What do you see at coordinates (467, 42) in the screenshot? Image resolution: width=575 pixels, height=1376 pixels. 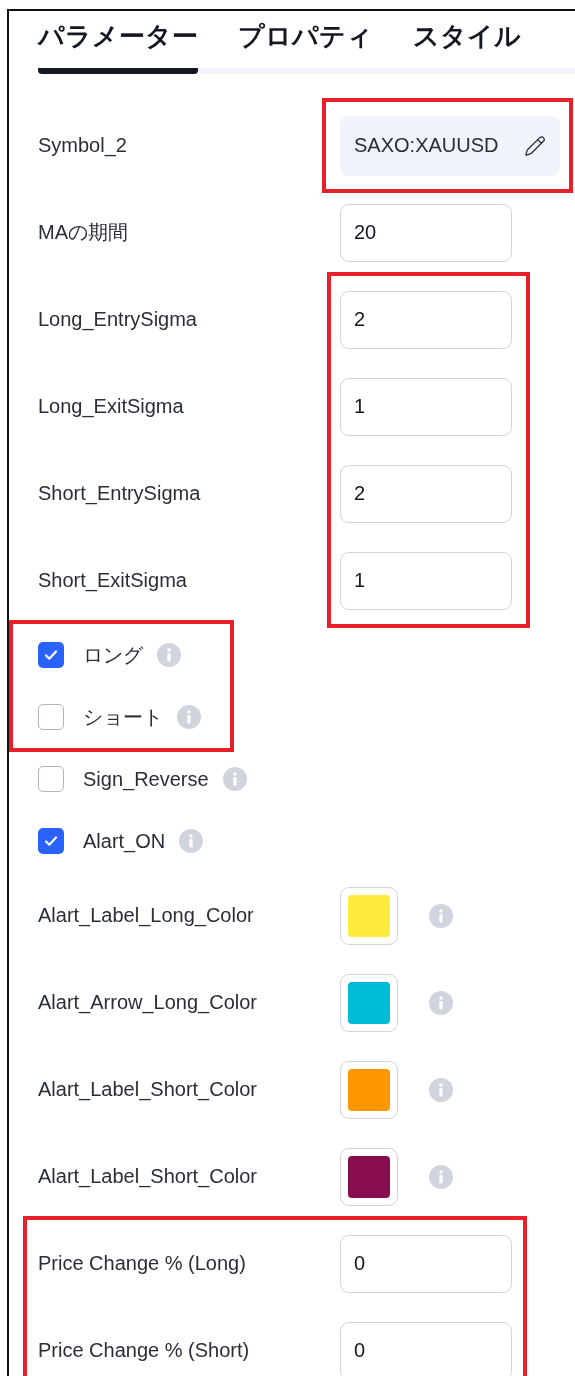 I see `tab: スタイル` at bounding box center [467, 42].